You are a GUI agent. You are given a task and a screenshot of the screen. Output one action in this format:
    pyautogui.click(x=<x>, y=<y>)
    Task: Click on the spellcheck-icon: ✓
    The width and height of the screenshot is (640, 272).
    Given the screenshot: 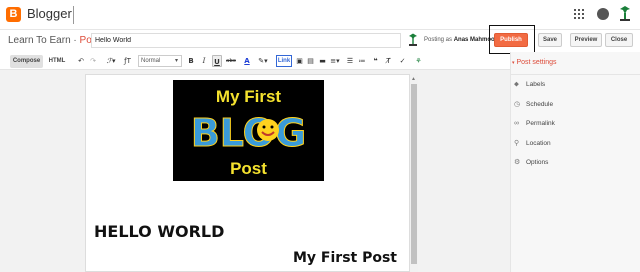 What is the action you would take?
    pyautogui.click(x=402, y=61)
    